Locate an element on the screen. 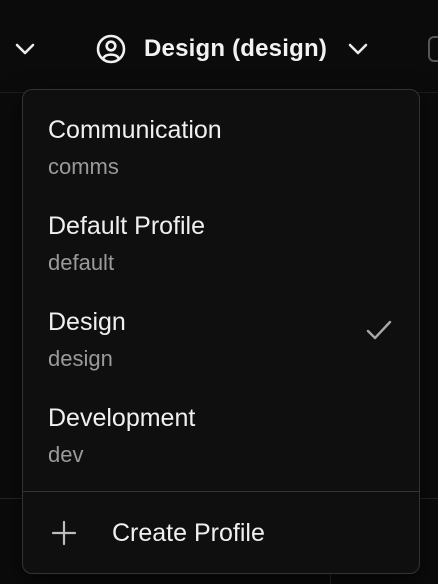  plus-icon is located at coordinates (64, 533).